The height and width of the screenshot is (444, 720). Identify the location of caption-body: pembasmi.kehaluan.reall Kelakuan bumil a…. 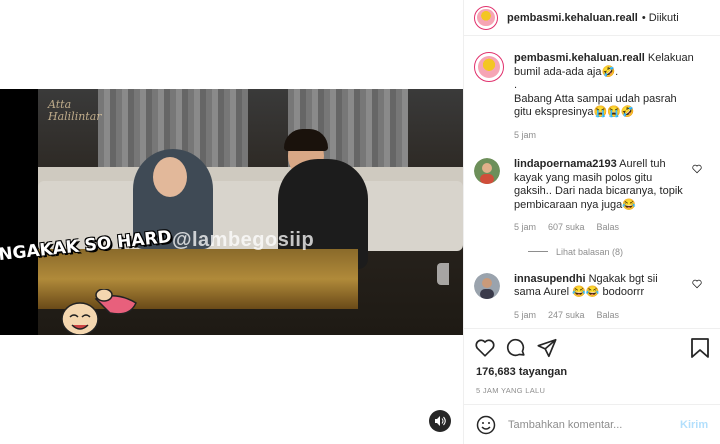
(604, 97).